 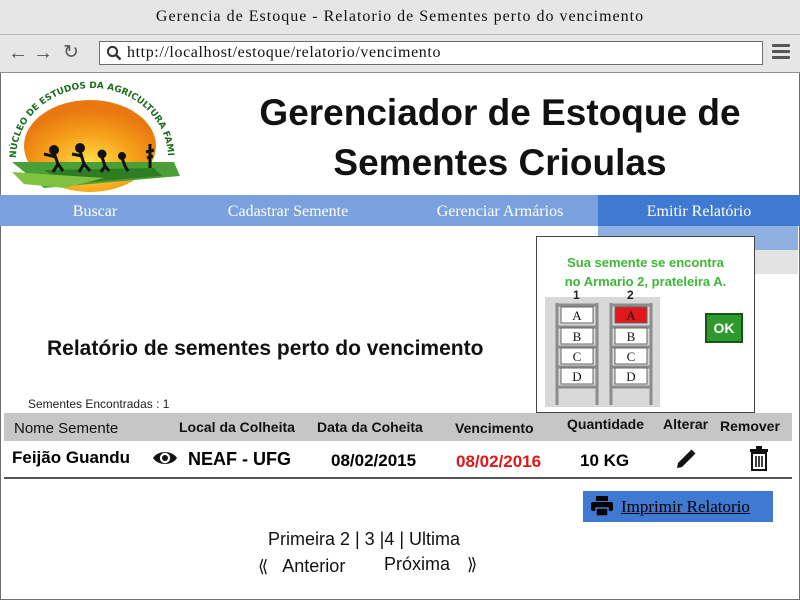 What do you see at coordinates (631, 315) in the screenshot?
I see `shelf-2-a: A` at bounding box center [631, 315].